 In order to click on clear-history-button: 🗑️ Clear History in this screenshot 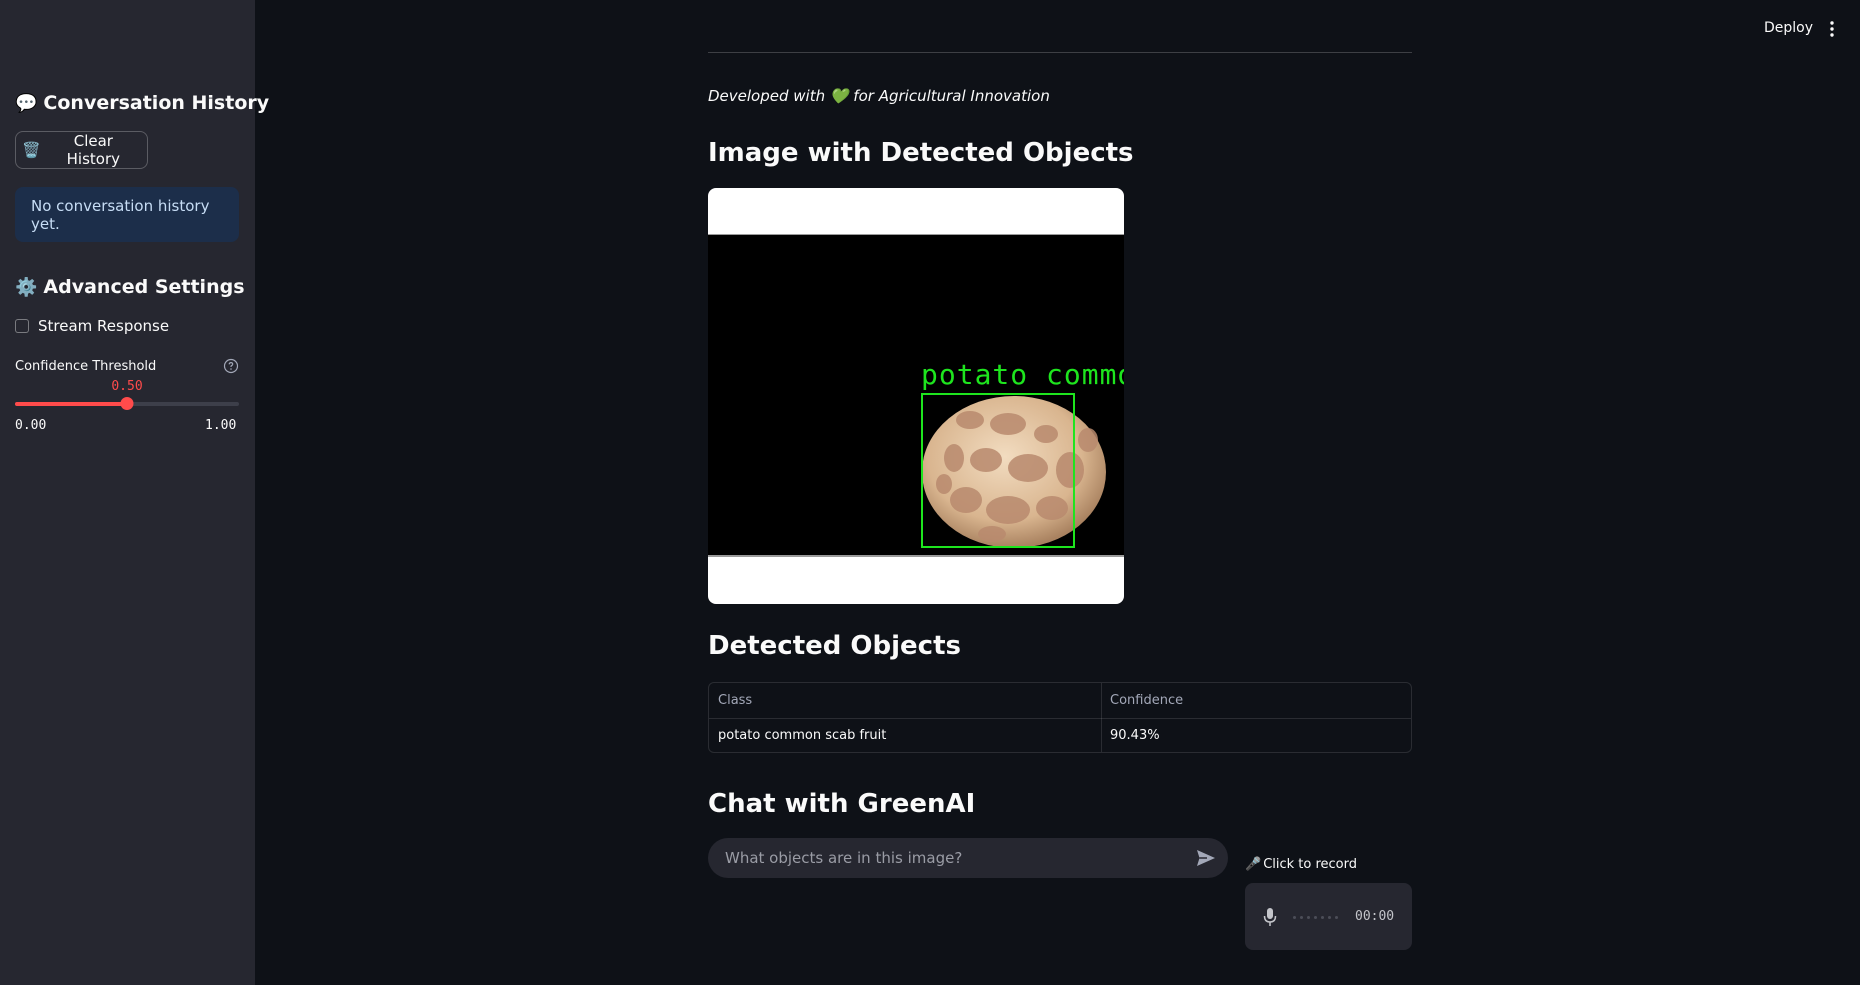, I will do `click(81, 150)`.